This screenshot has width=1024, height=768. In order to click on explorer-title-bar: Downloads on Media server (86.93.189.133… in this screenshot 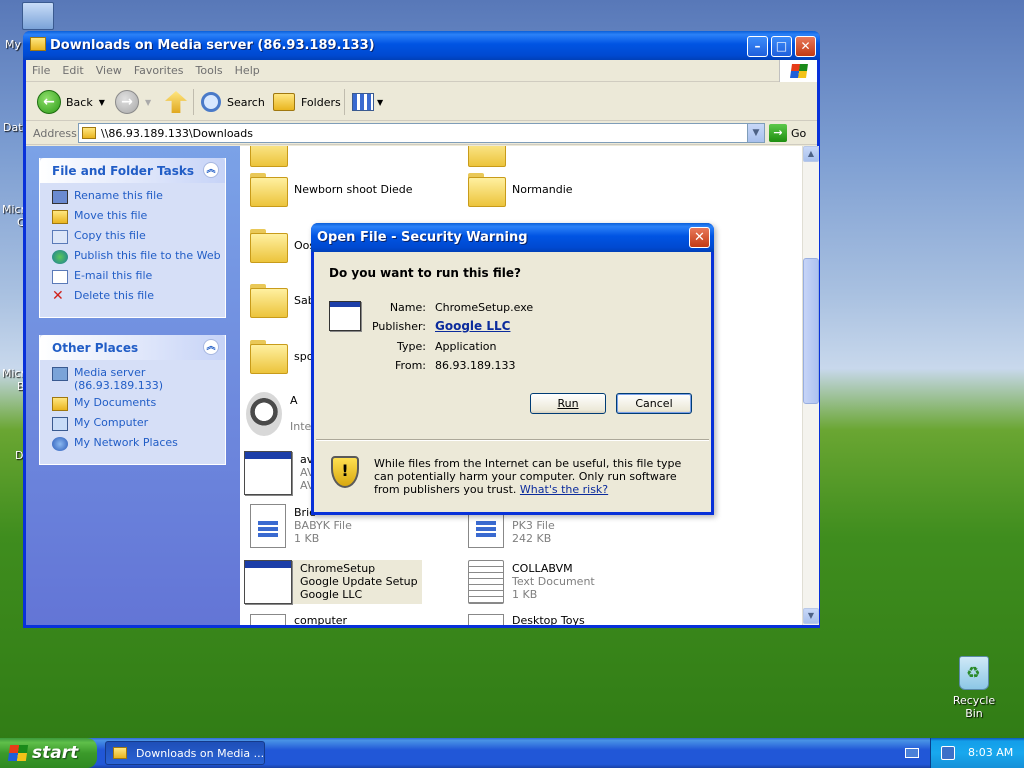, I will do `click(421, 45)`.